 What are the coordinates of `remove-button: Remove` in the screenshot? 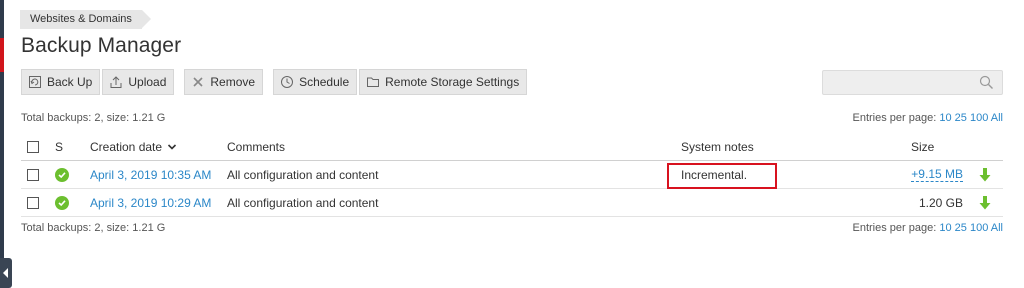 It's located at (224, 82).